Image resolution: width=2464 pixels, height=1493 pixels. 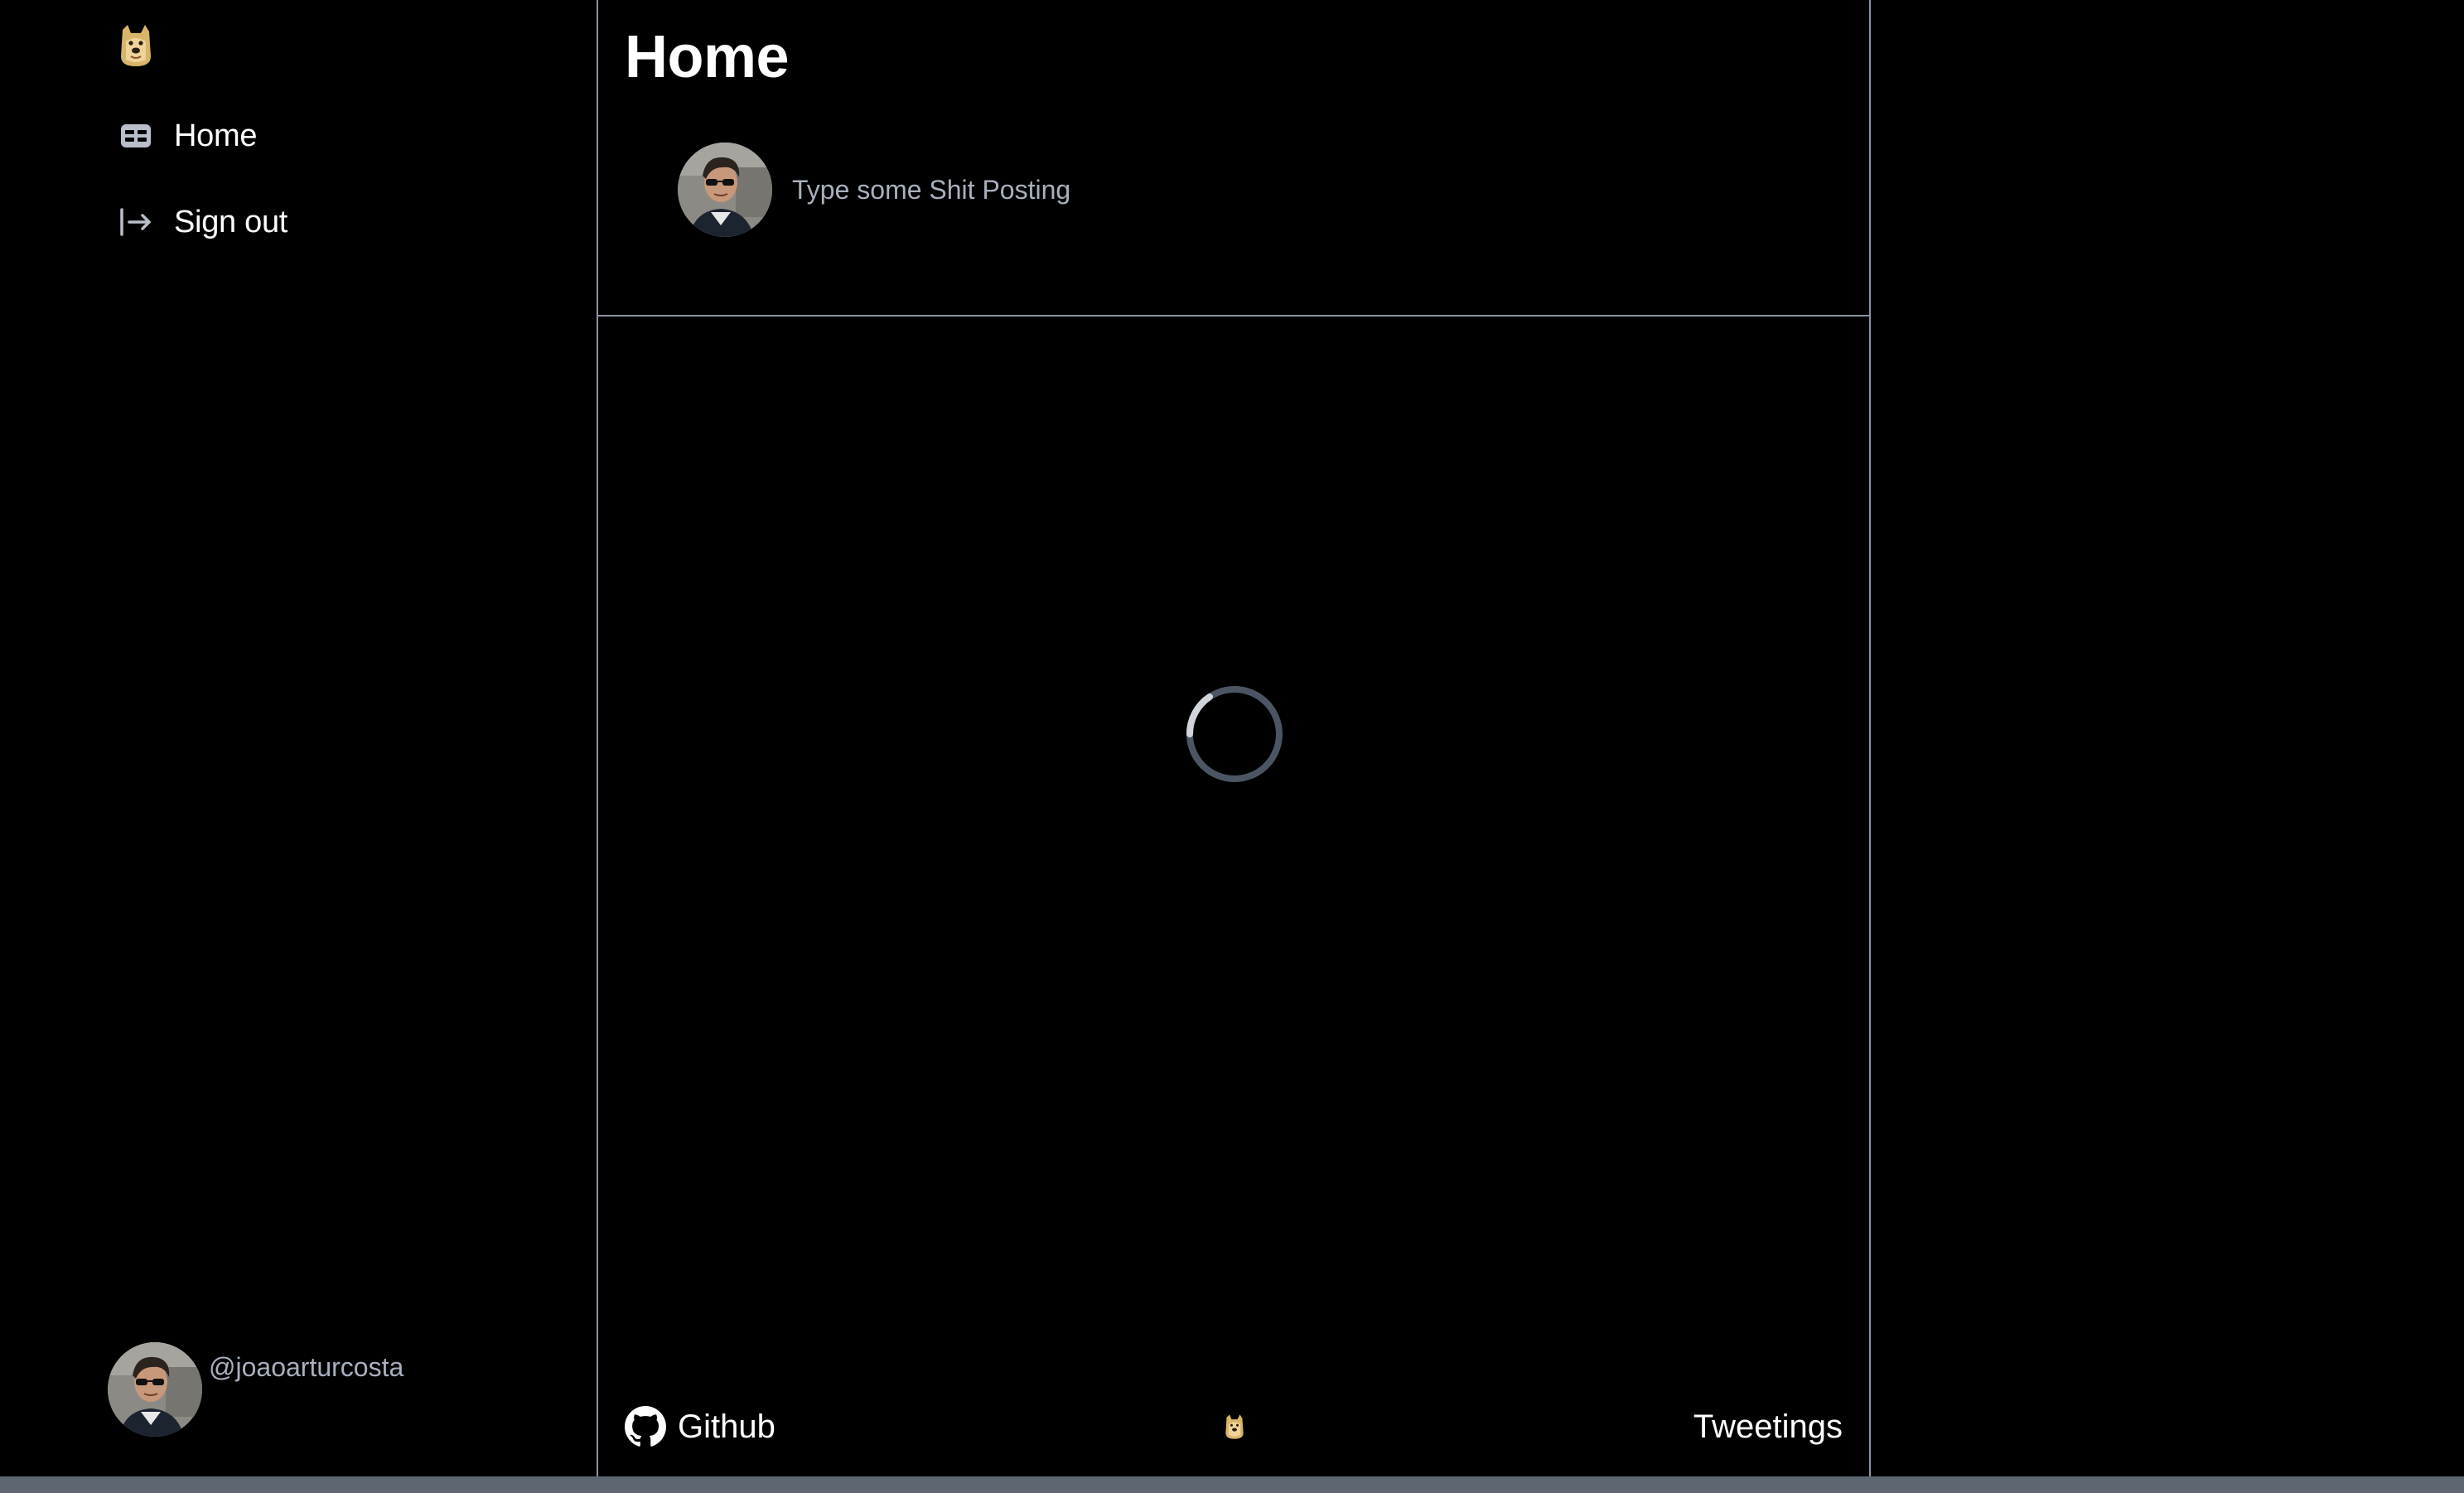 What do you see at coordinates (216, 135) in the screenshot?
I see `sidebar-item-label: Home` at bounding box center [216, 135].